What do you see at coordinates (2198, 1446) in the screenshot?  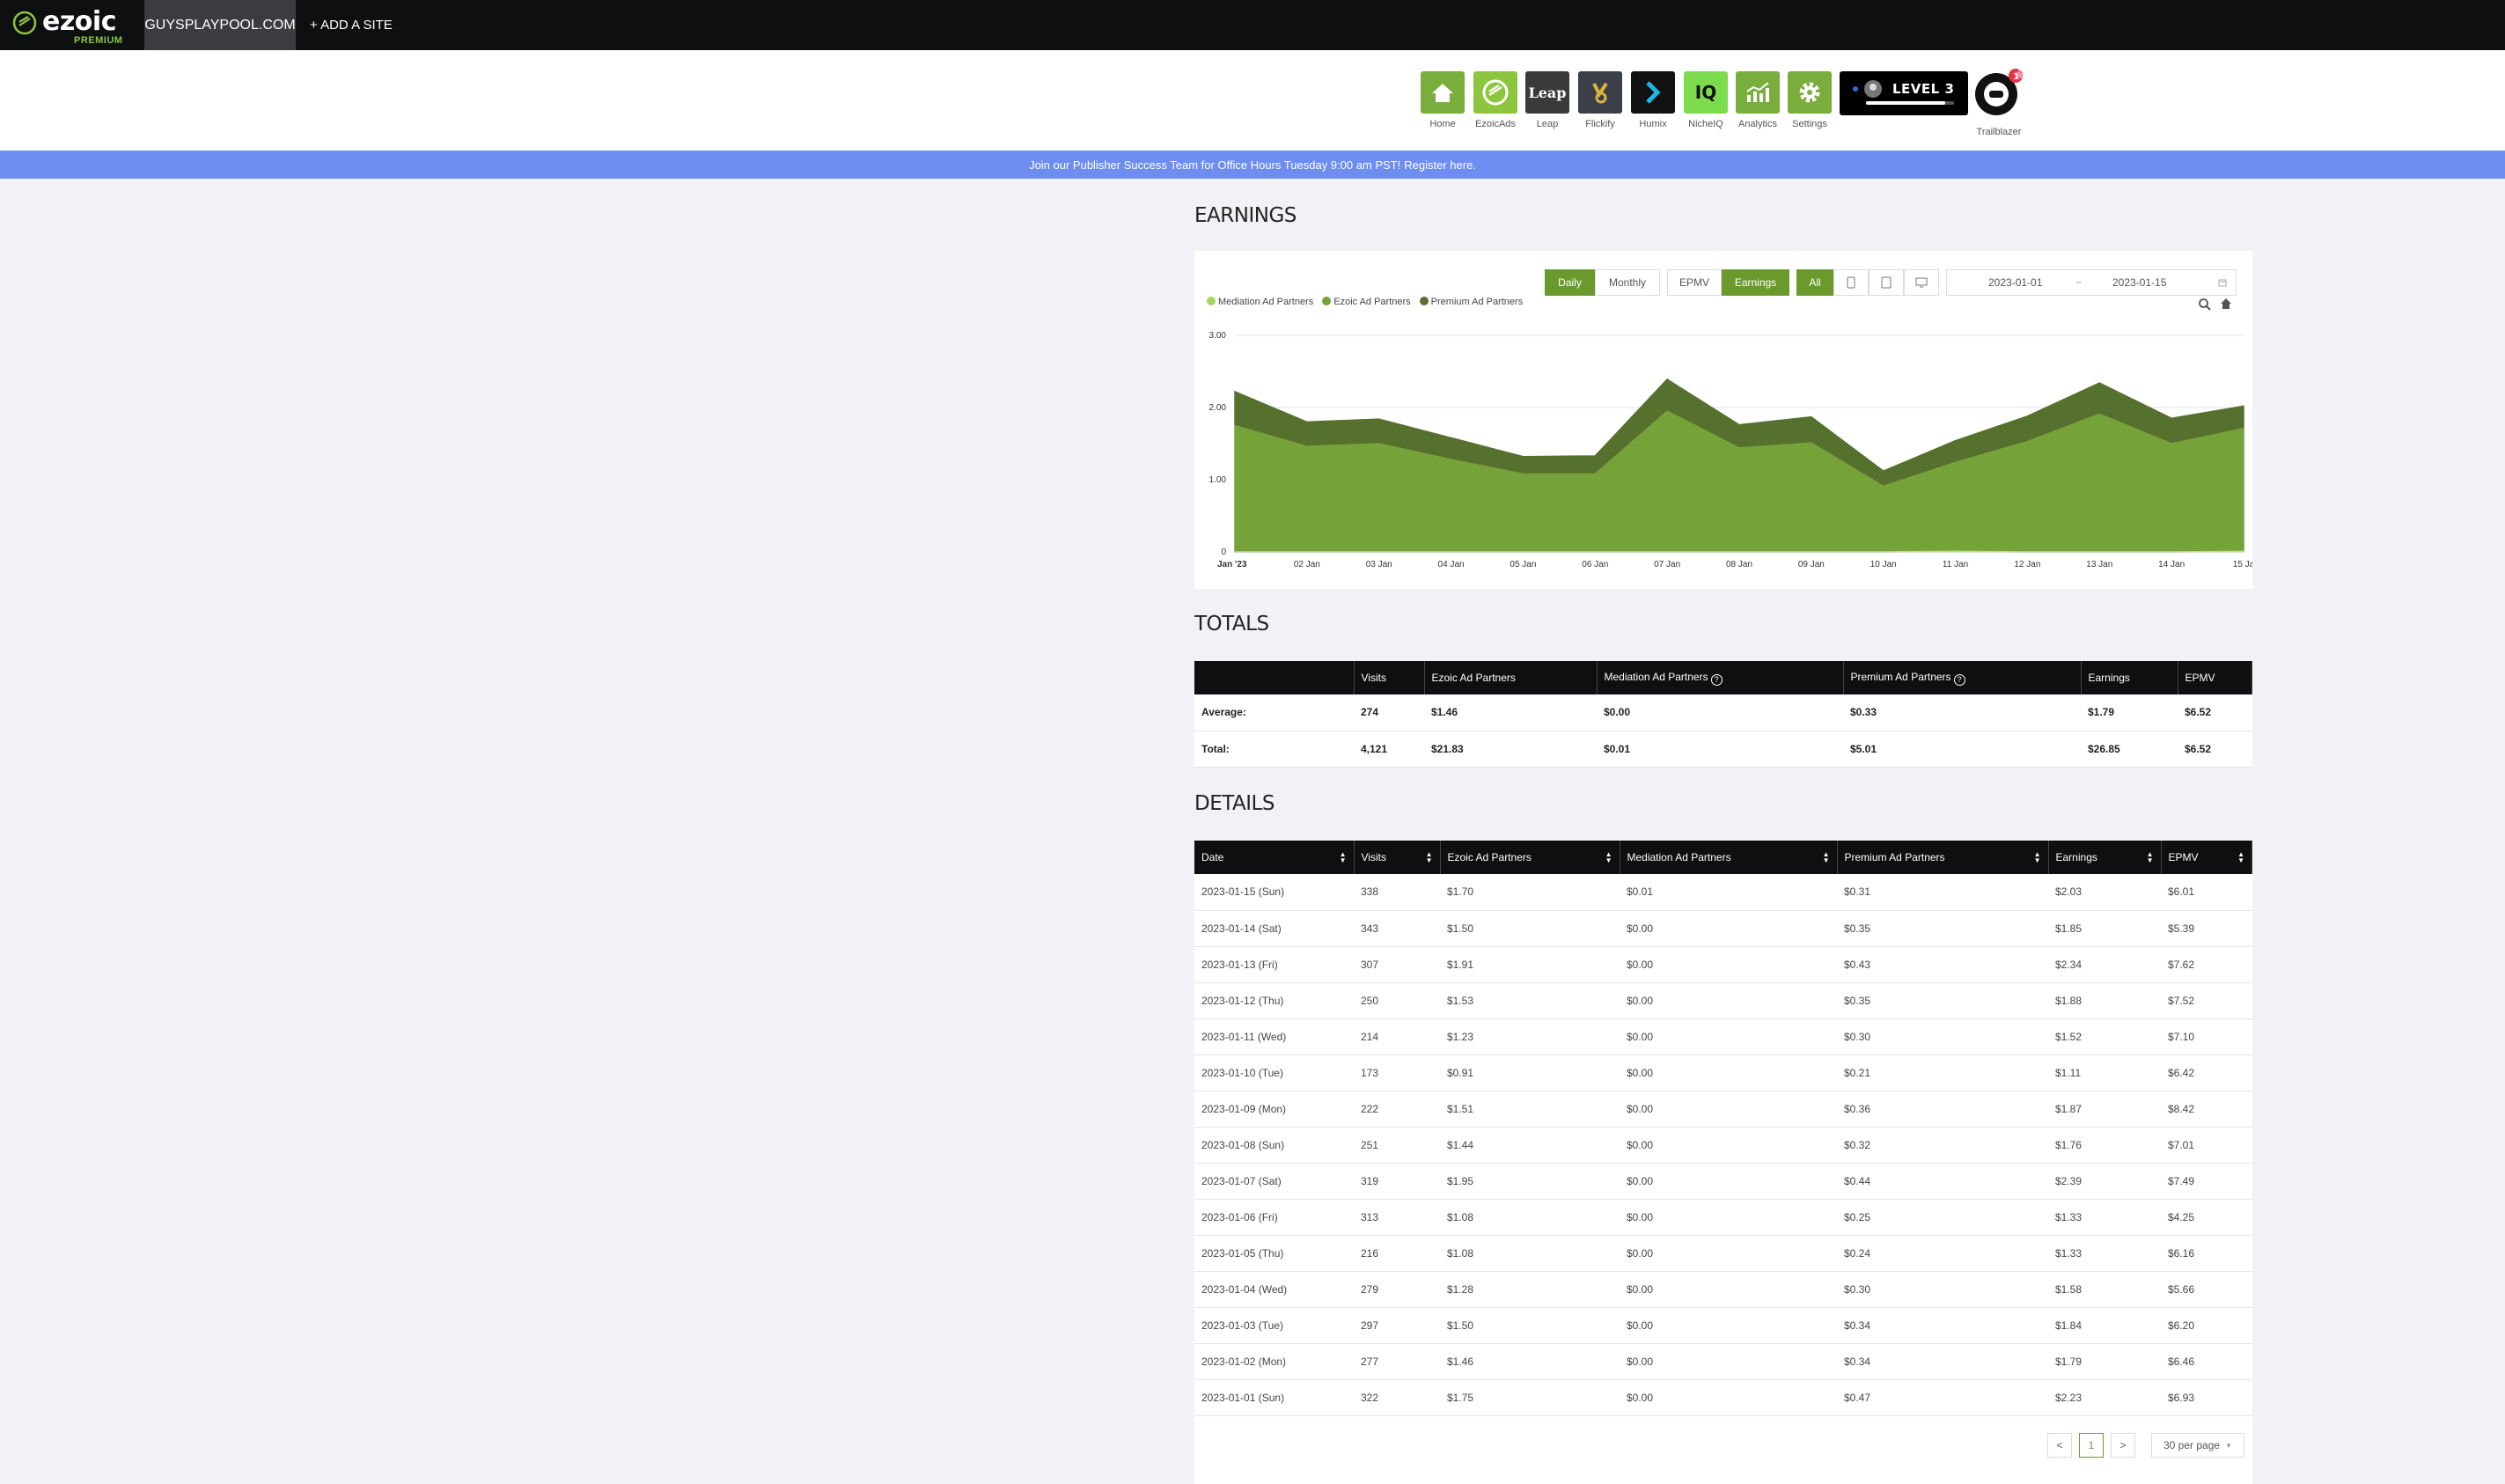 I see `per-page-select: 30 per page ▼` at bounding box center [2198, 1446].